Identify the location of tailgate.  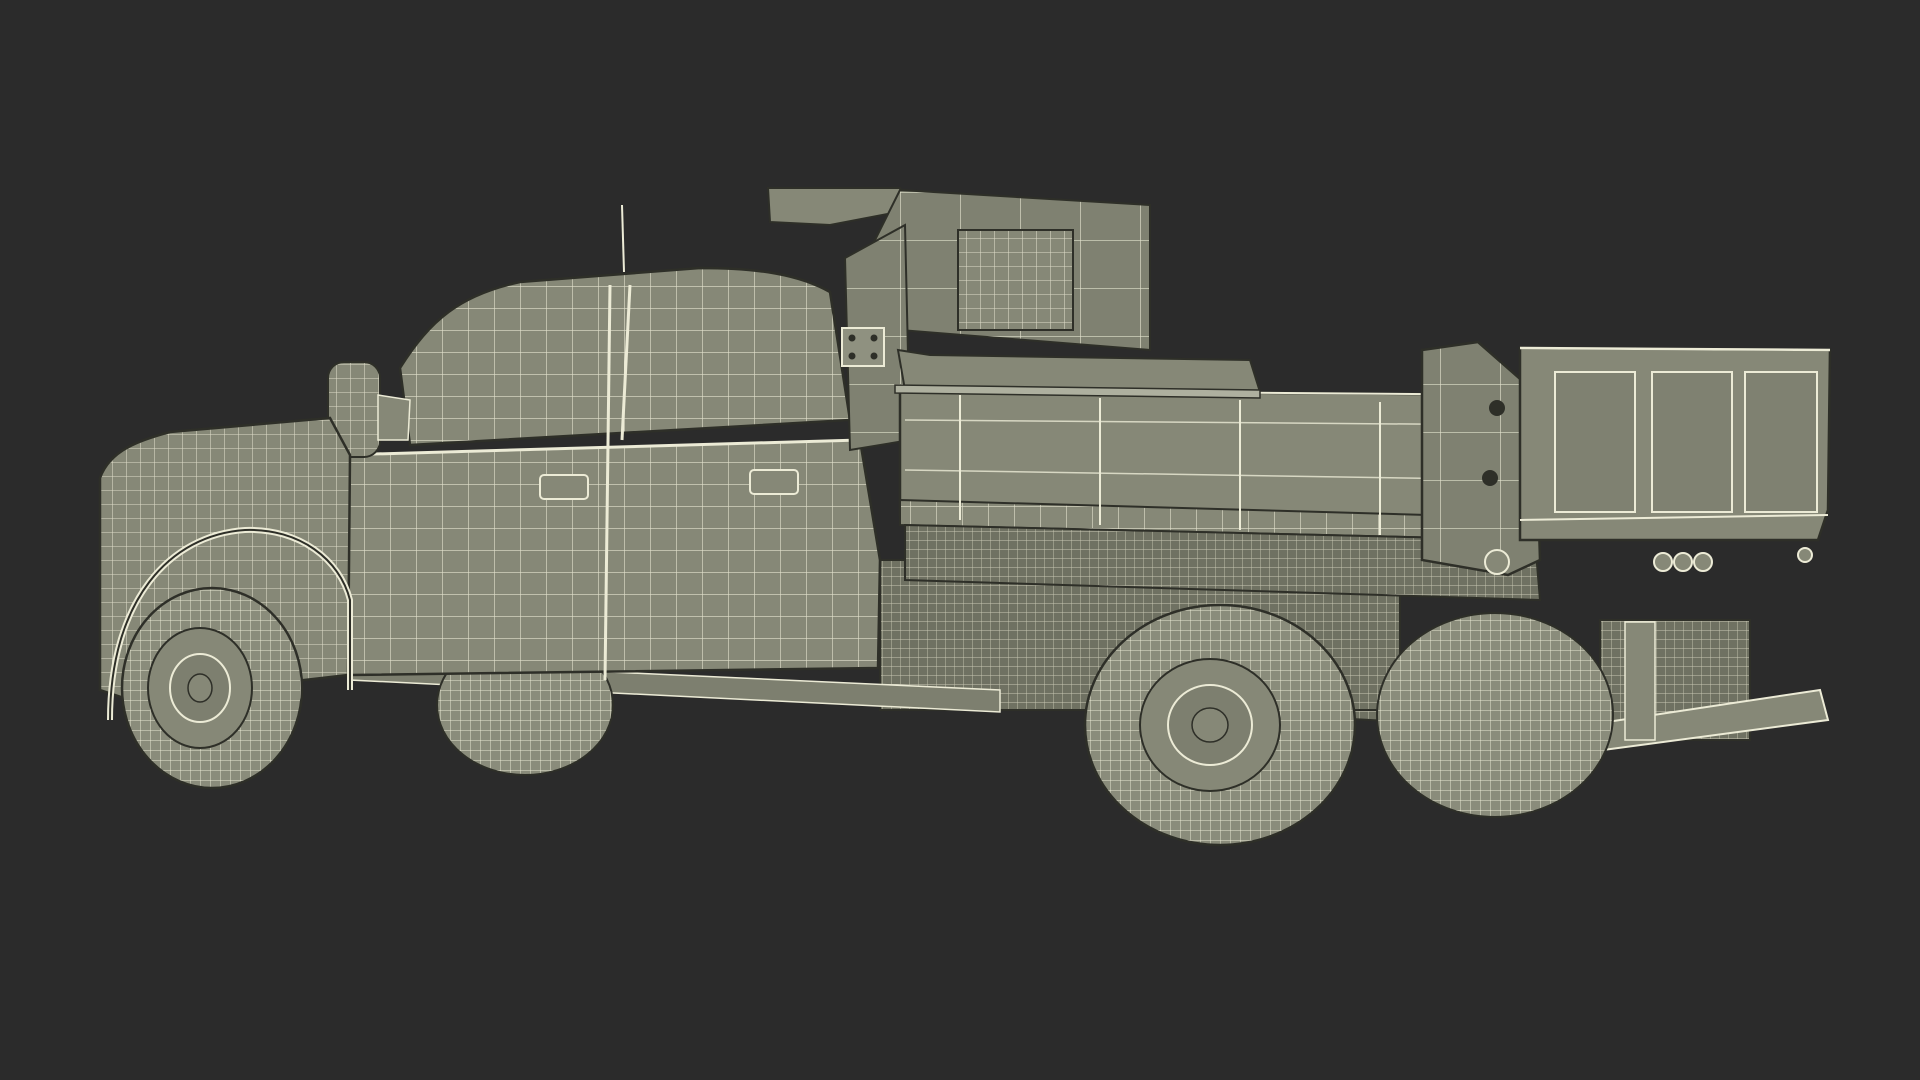
(1675, 459).